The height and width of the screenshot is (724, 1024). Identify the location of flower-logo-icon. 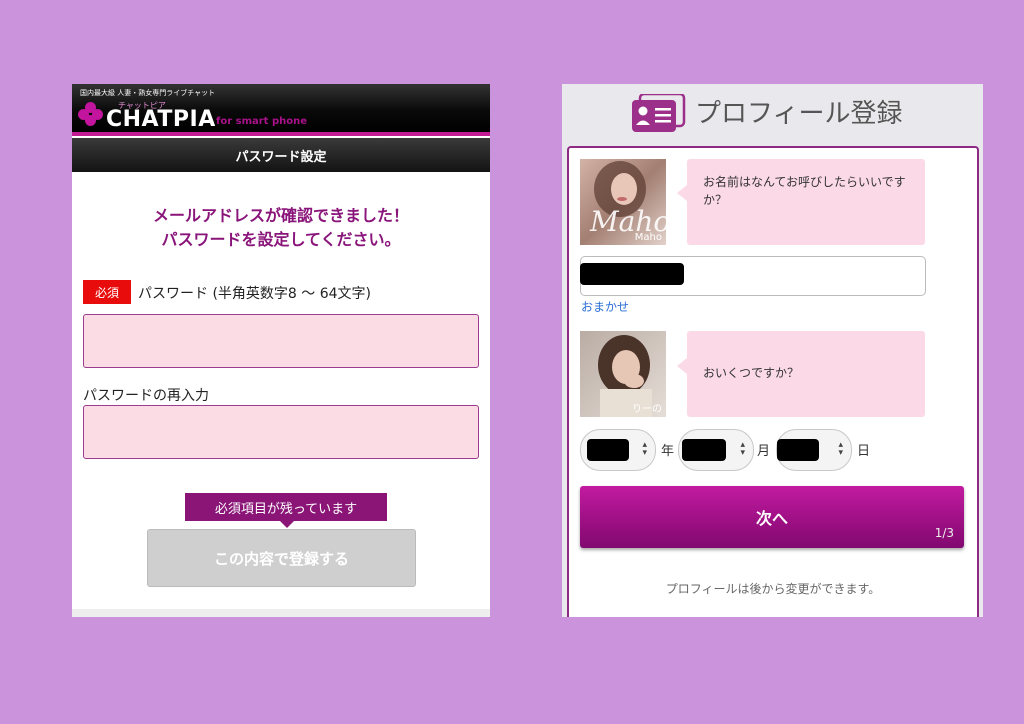
(91, 114).